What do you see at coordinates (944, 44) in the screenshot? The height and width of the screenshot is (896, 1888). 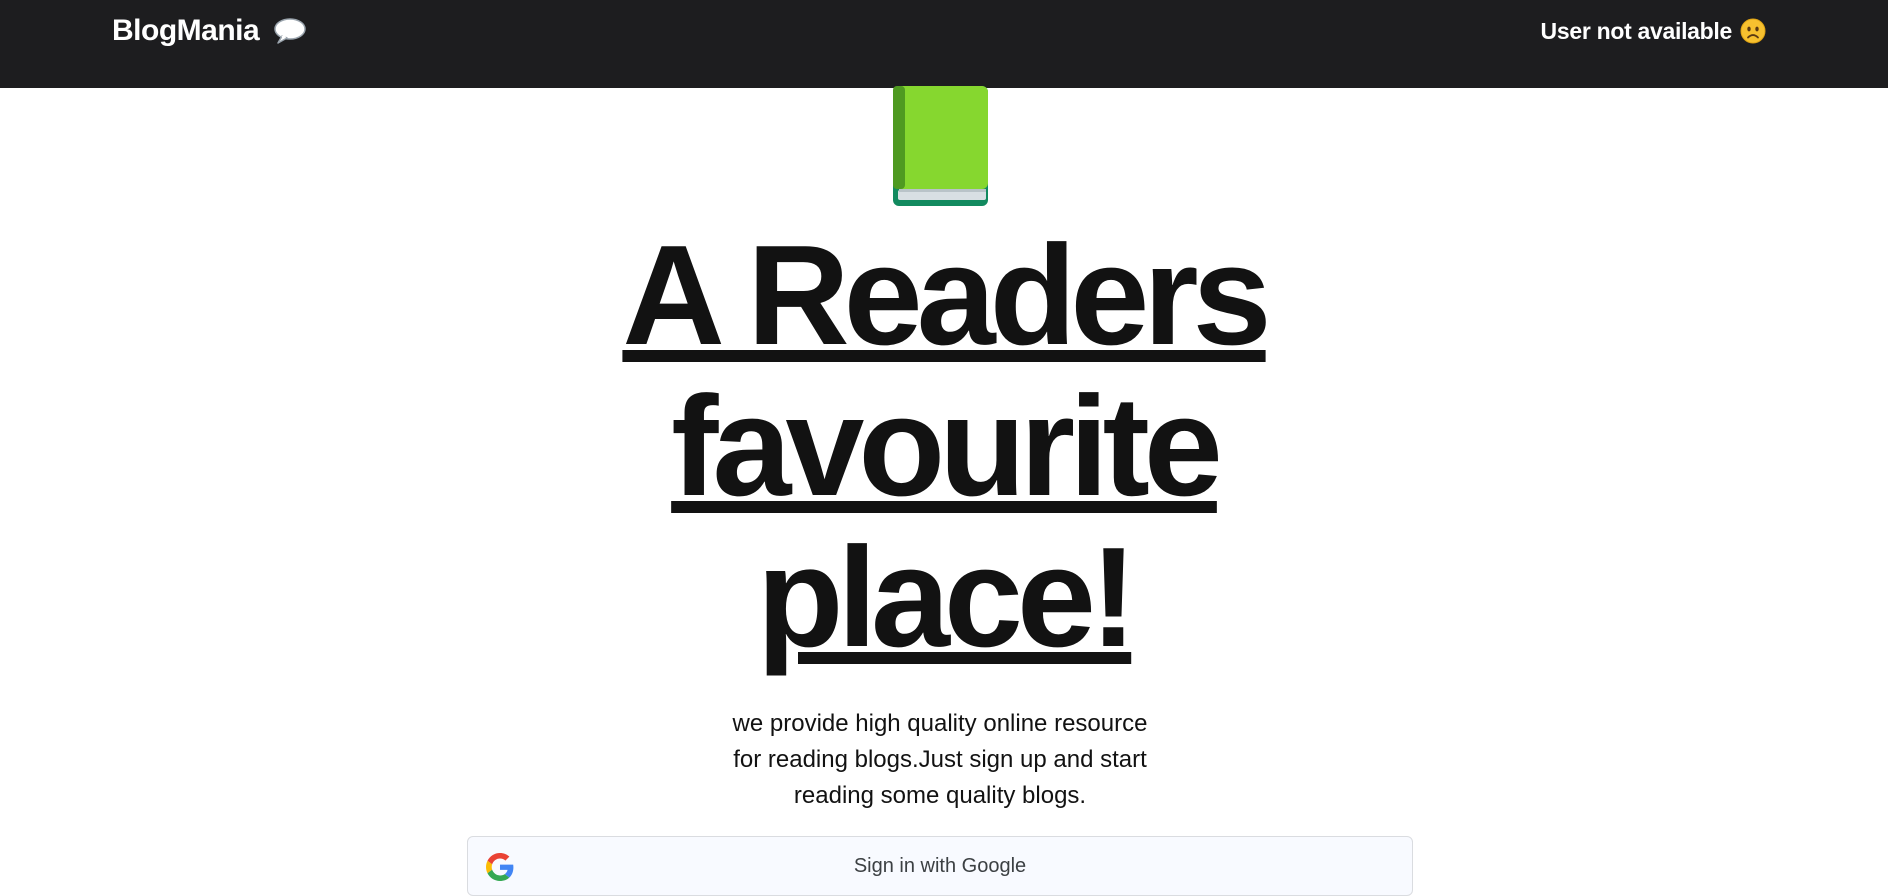 I see `top-navbar: BlogMania User not available` at bounding box center [944, 44].